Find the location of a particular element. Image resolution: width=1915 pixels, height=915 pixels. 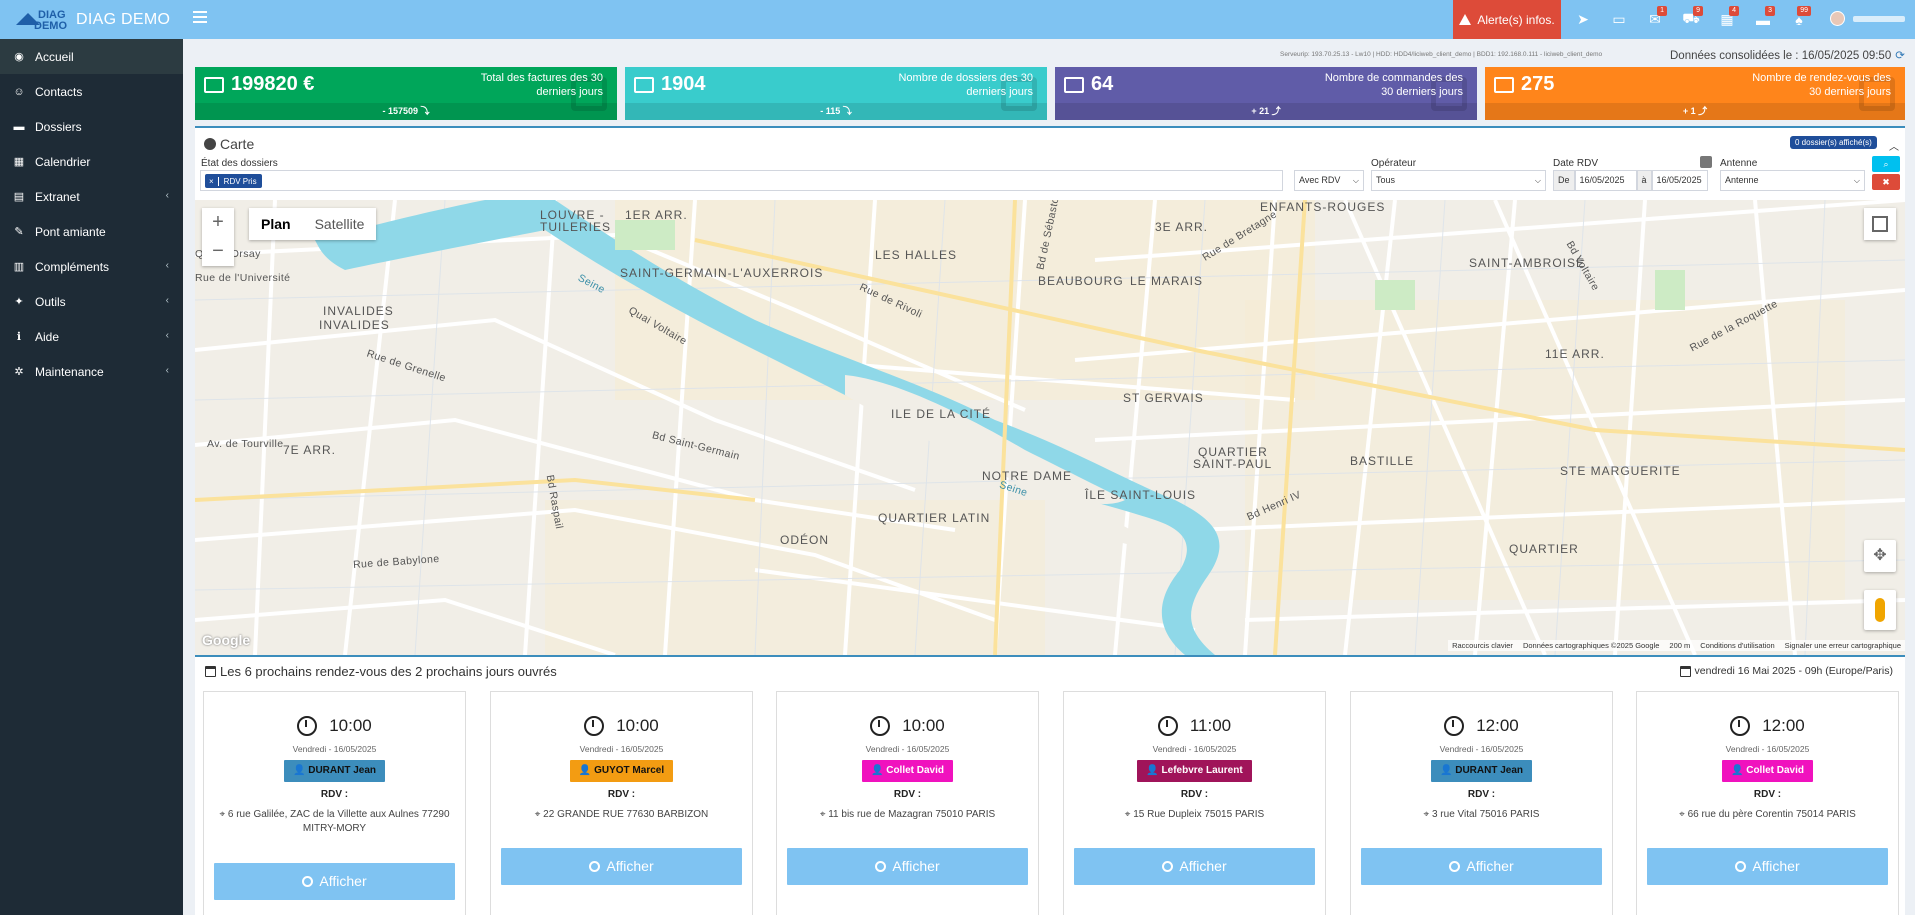

app-logo: DIAG DEMO DIAG DEMO is located at coordinates (91, 19).